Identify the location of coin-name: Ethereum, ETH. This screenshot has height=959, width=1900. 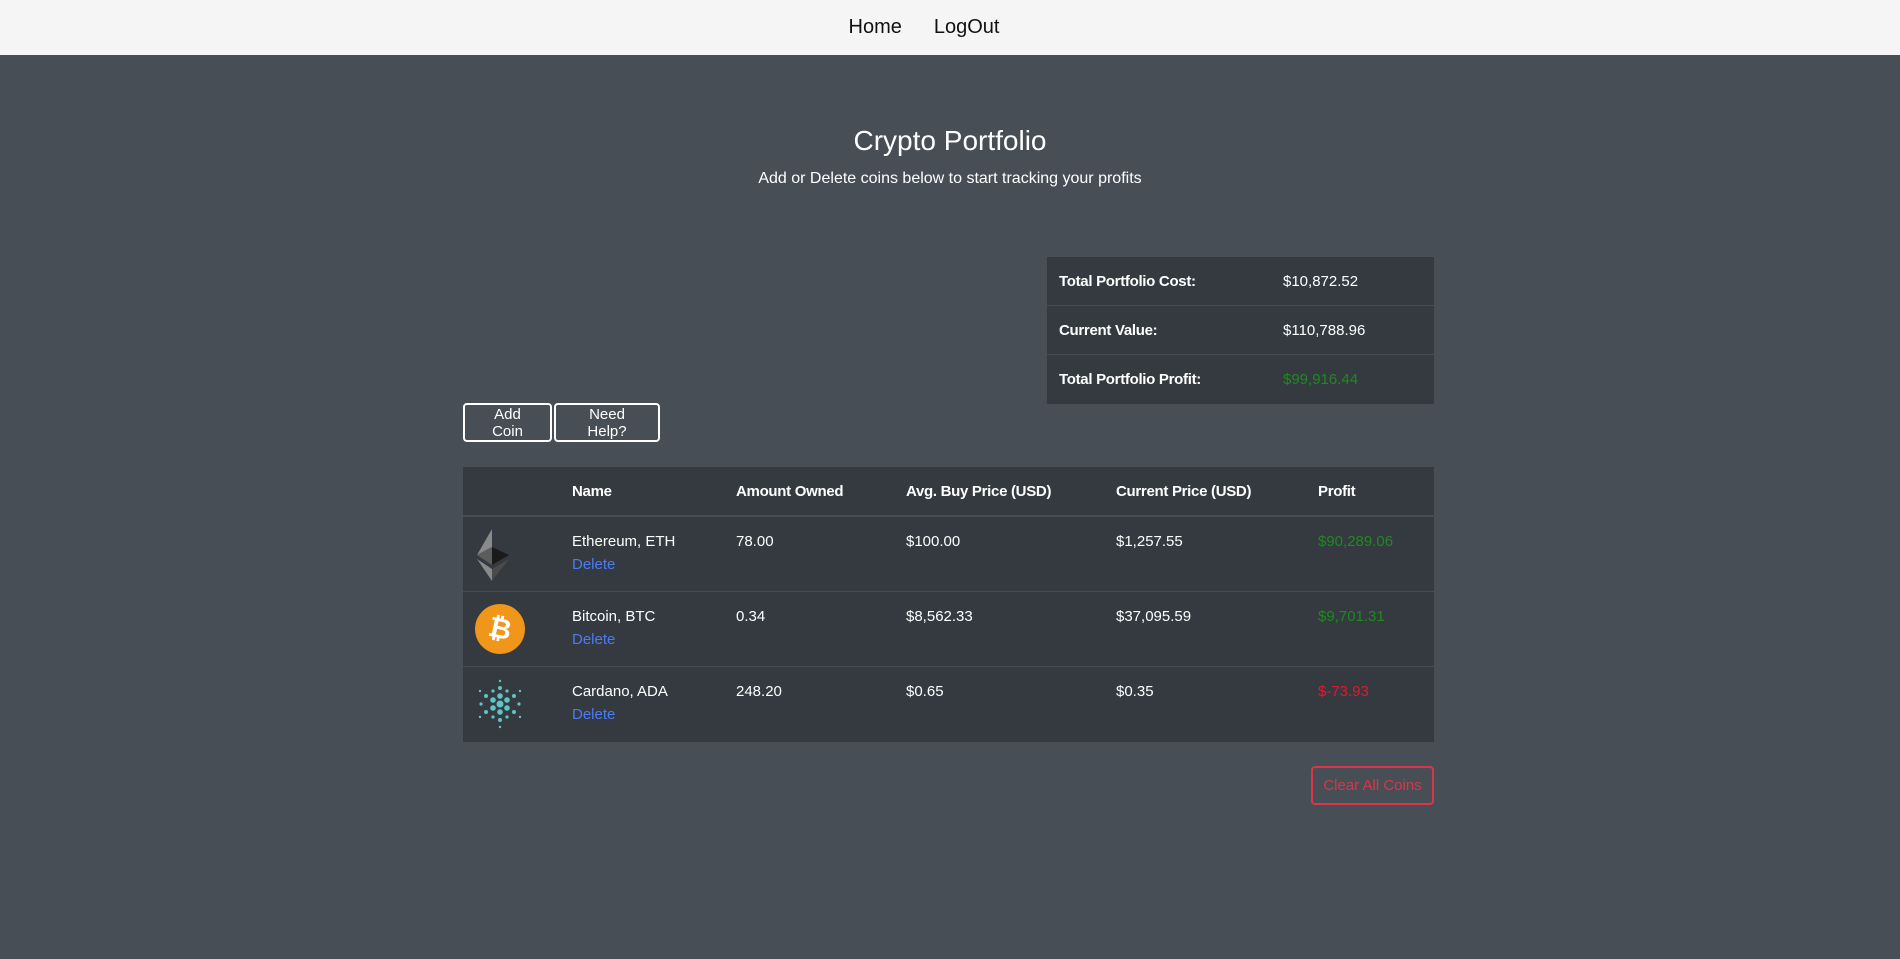
(624, 541).